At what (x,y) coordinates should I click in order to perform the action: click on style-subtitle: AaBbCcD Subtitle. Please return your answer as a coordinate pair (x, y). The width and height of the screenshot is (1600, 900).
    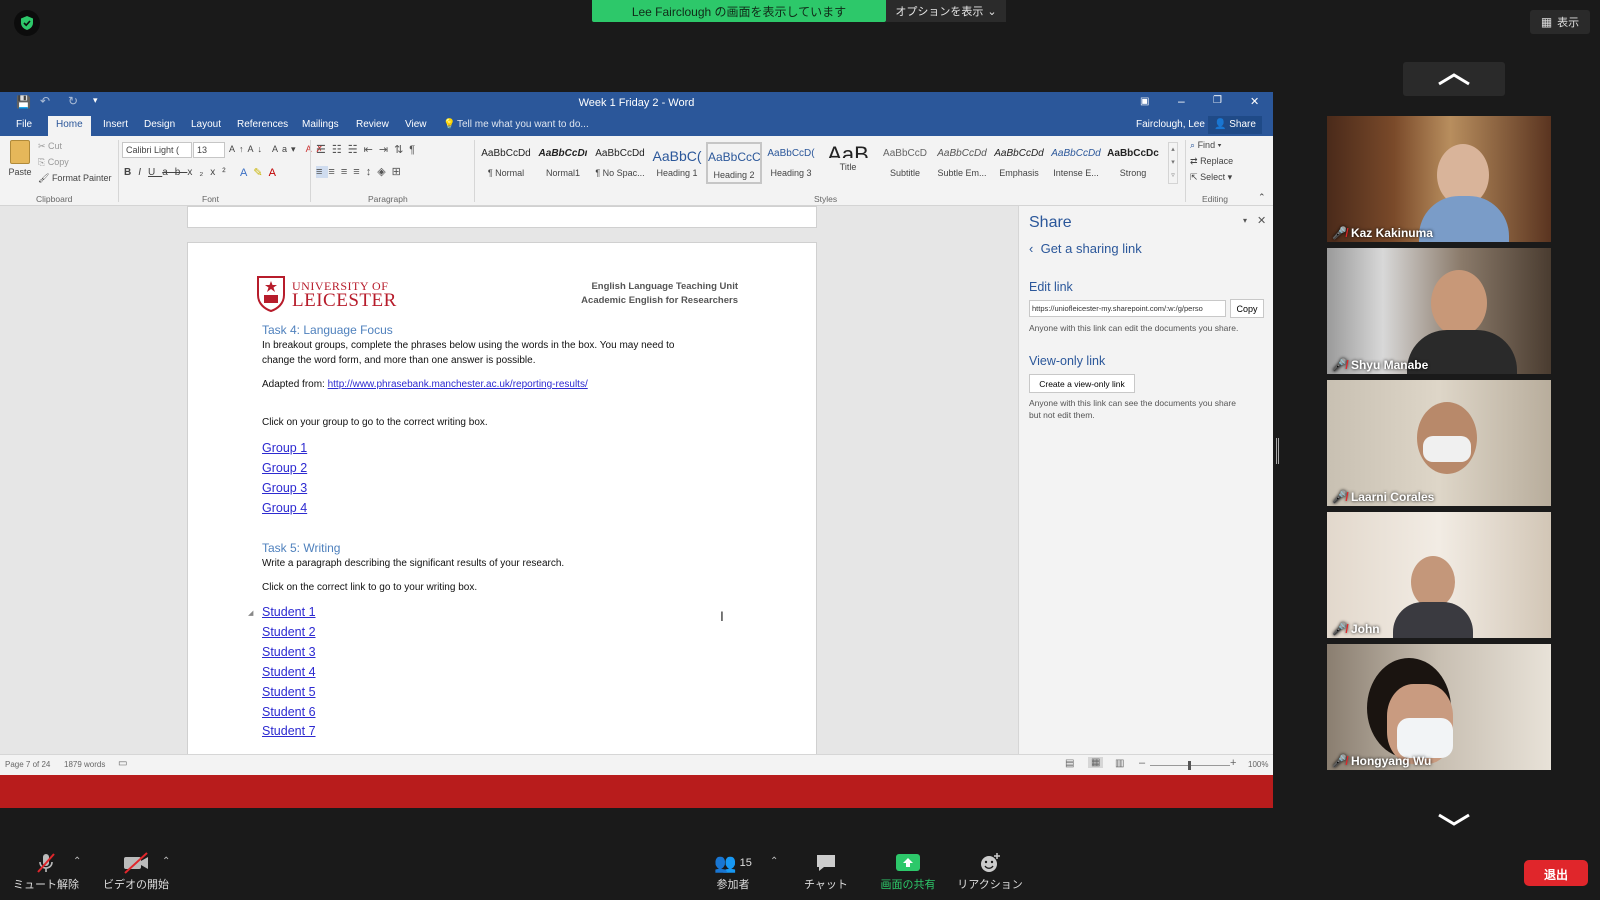
    Looking at the image, I should click on (905, 163).